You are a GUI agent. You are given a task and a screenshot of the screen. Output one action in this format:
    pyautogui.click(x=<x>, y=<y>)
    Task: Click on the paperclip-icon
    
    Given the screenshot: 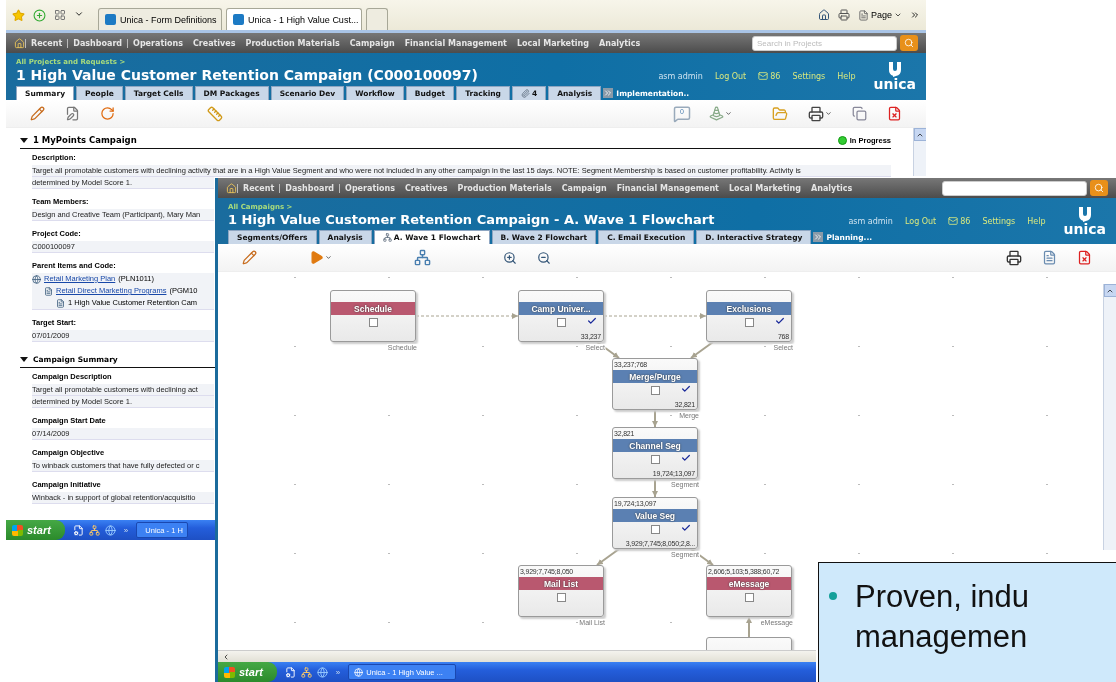 What is the action you would take?
    pyautogui.click(x=525, y=93)
    